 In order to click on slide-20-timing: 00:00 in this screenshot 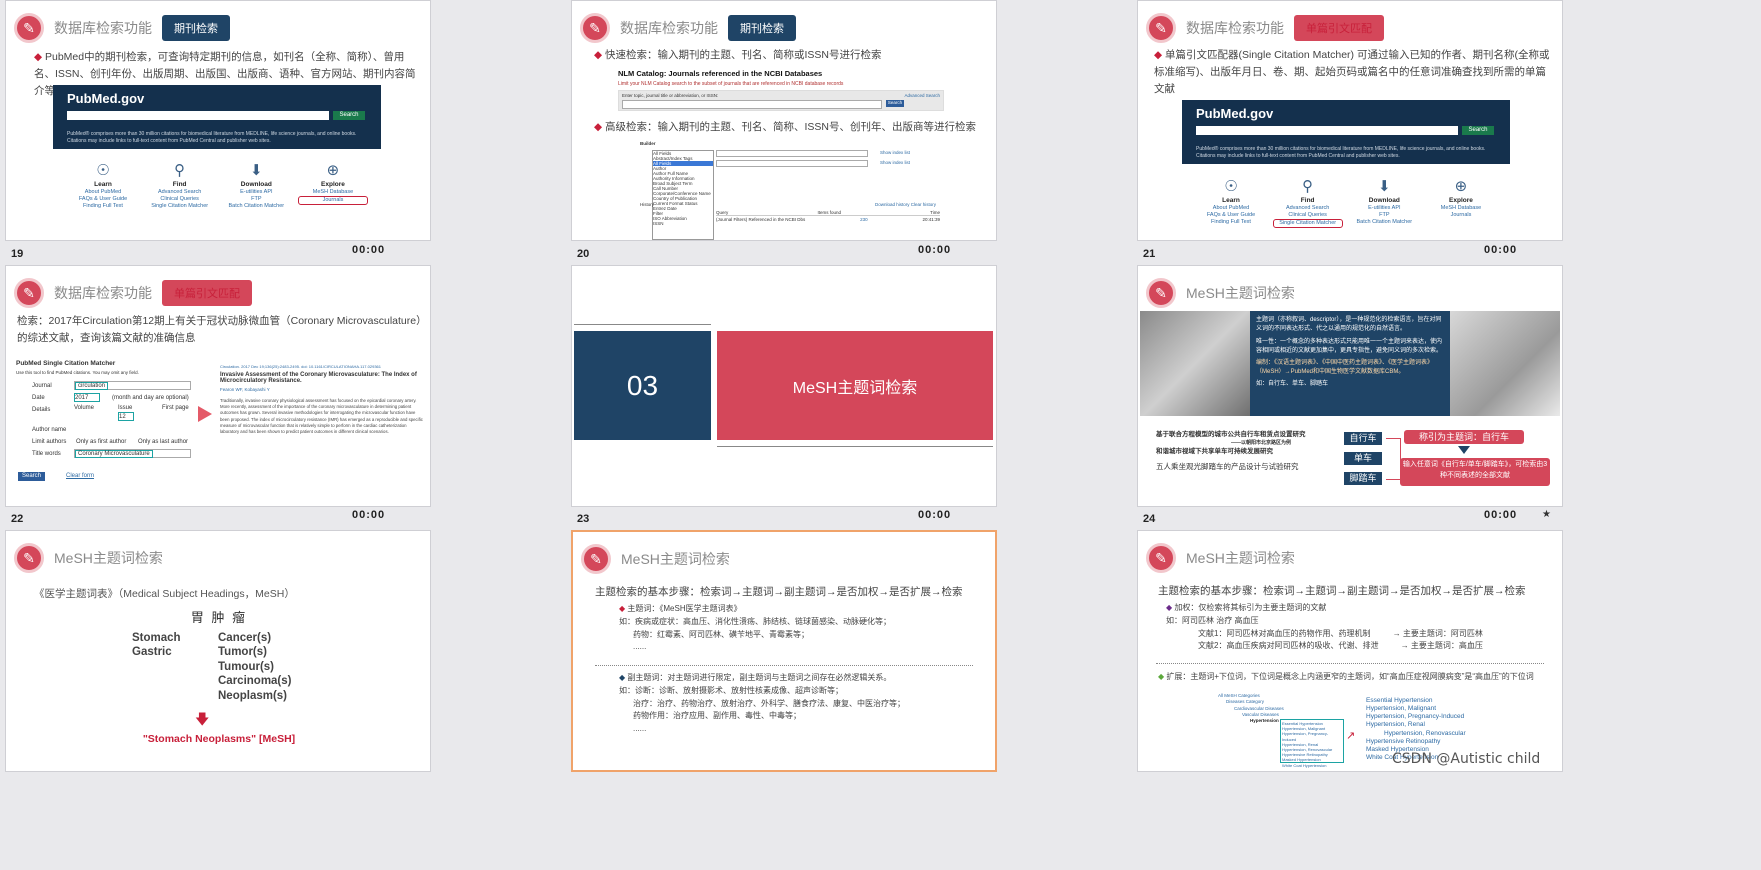, I will do `click(935, 250)`.